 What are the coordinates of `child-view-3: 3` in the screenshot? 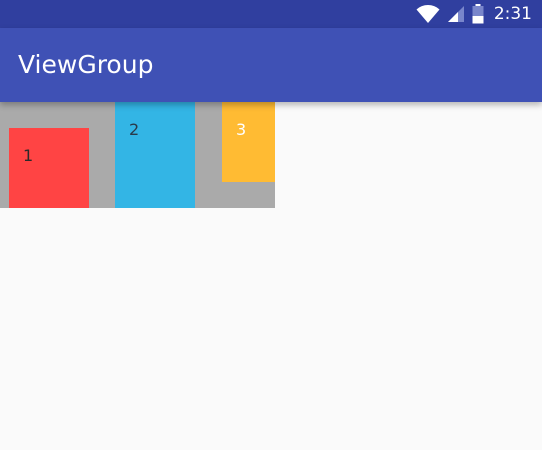 It's located at (248, 142).